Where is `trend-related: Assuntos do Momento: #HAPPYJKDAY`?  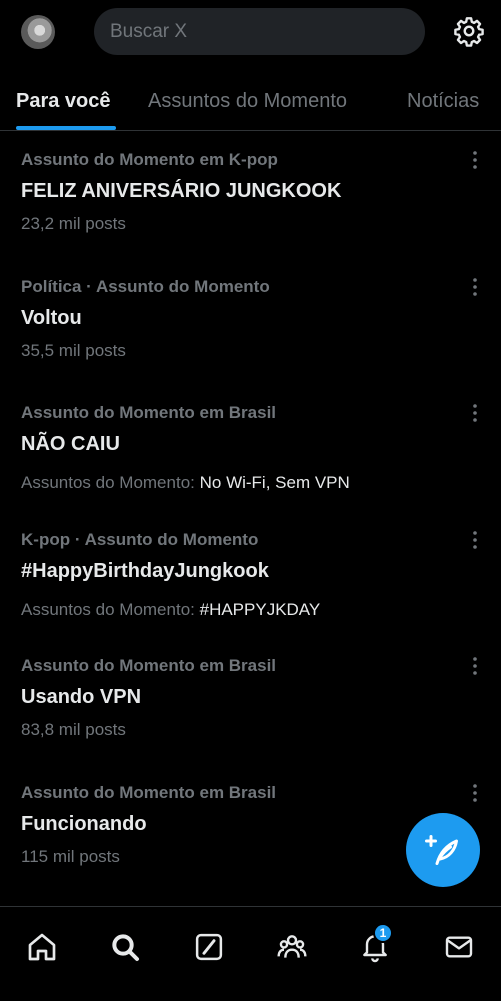 trend-related: Assuntos do Momento: #HAPPYJKDAY is located at coordinates (170, 610).